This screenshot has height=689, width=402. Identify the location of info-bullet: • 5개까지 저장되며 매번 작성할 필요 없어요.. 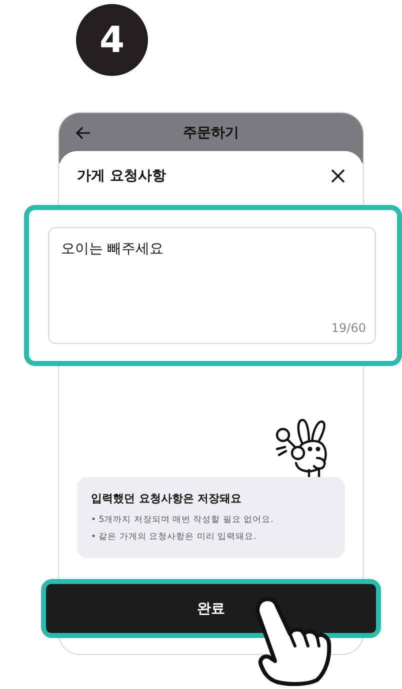
(182, 520).